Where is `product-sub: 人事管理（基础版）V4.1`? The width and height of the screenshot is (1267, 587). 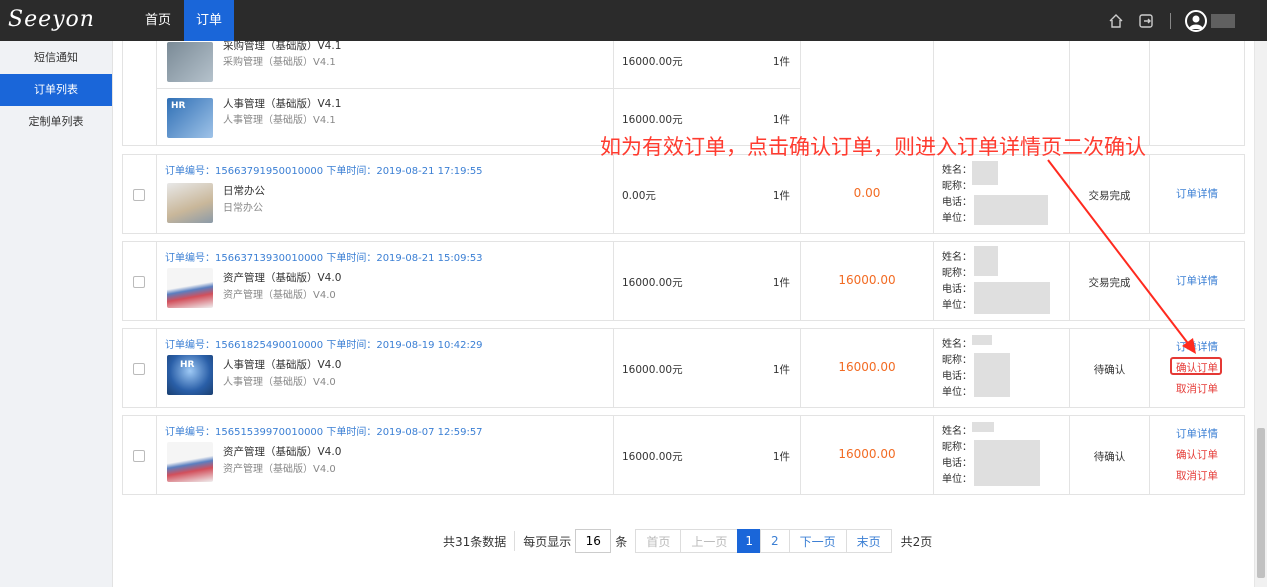
product-sub: 人事管理（基础版）V4.1 is located at coordinates (279, 120).